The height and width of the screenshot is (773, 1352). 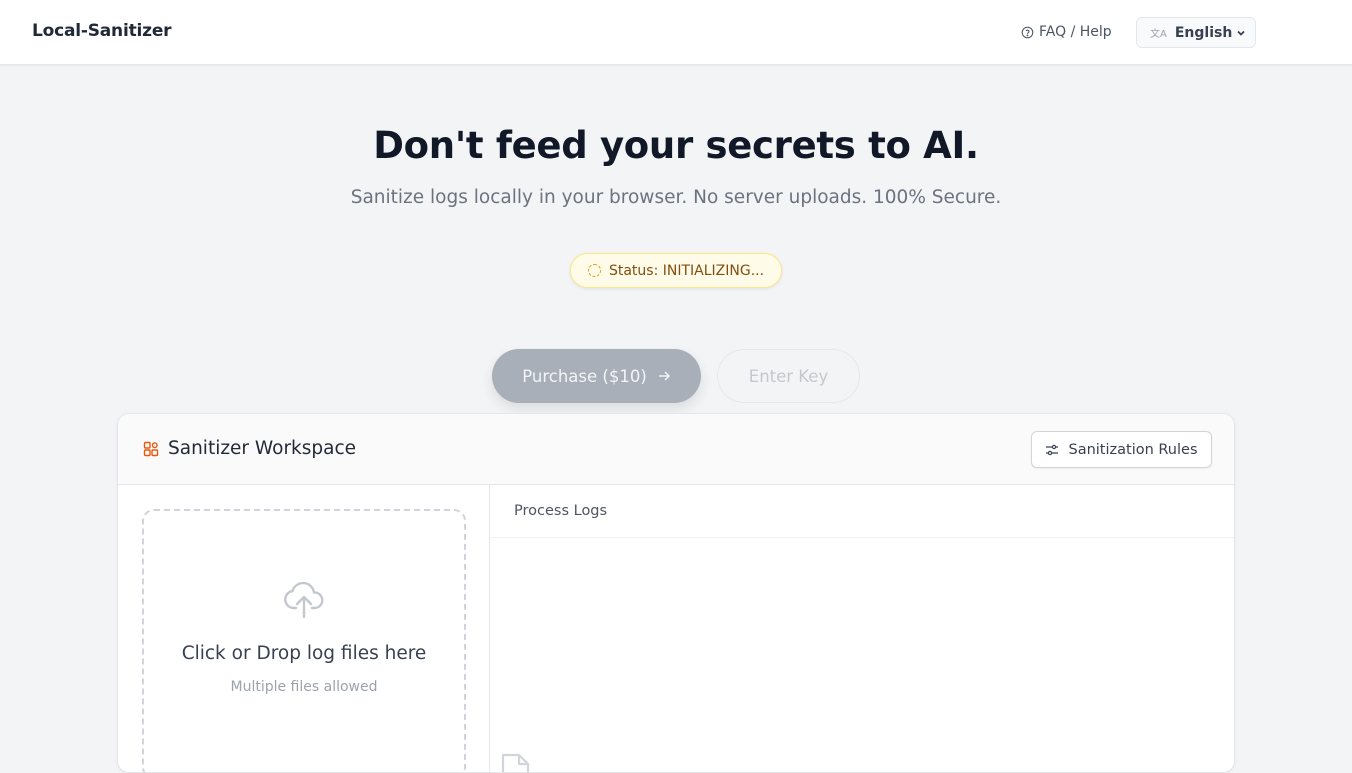 What do you see at coordinates (1052, 449) in the screenshot?
I see `sliders-icon` at bounding box center [1052, 449].